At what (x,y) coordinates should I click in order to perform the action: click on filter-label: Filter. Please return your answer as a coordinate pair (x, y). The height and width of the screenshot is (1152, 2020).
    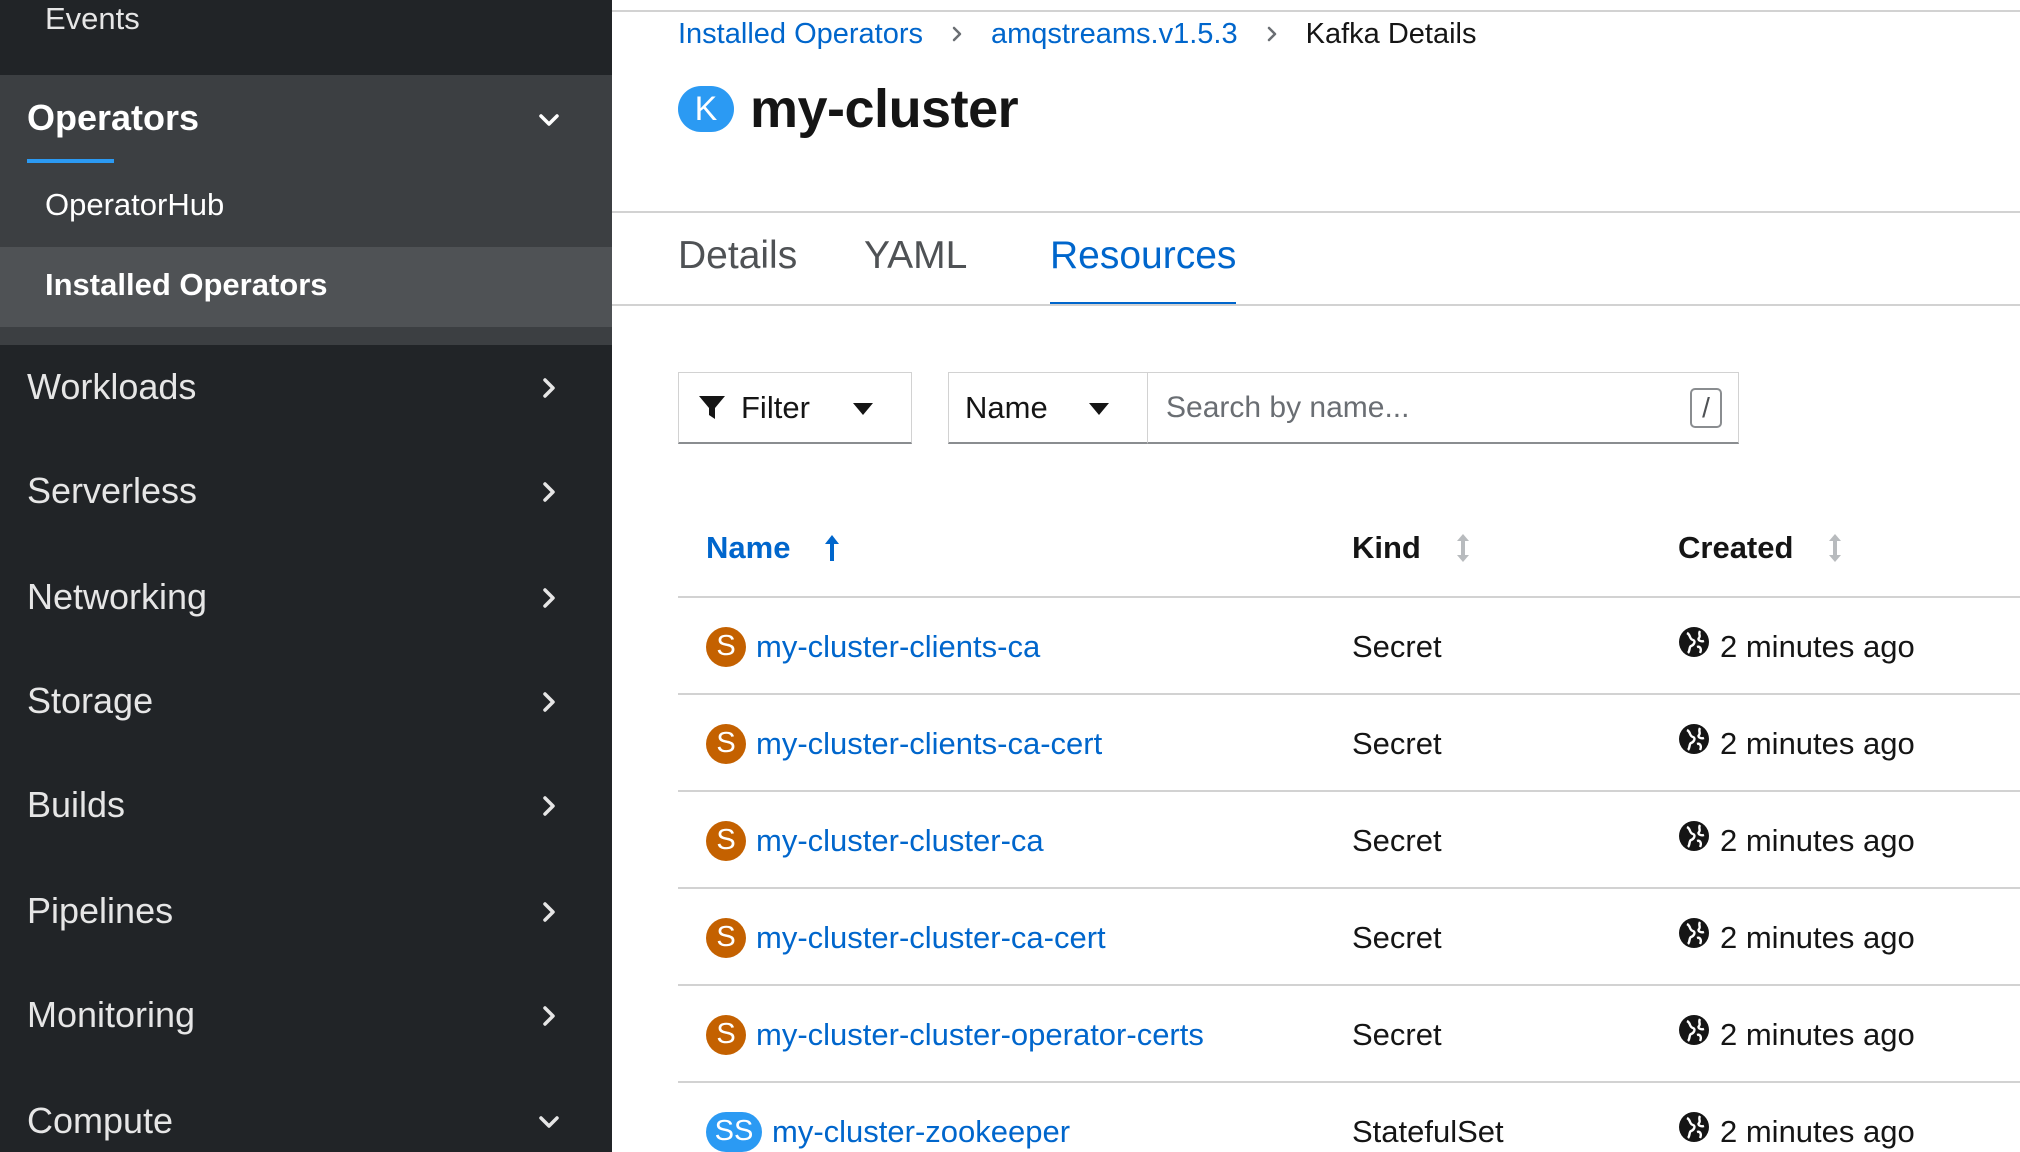
    Looking at the image, I should click on (775, 407).